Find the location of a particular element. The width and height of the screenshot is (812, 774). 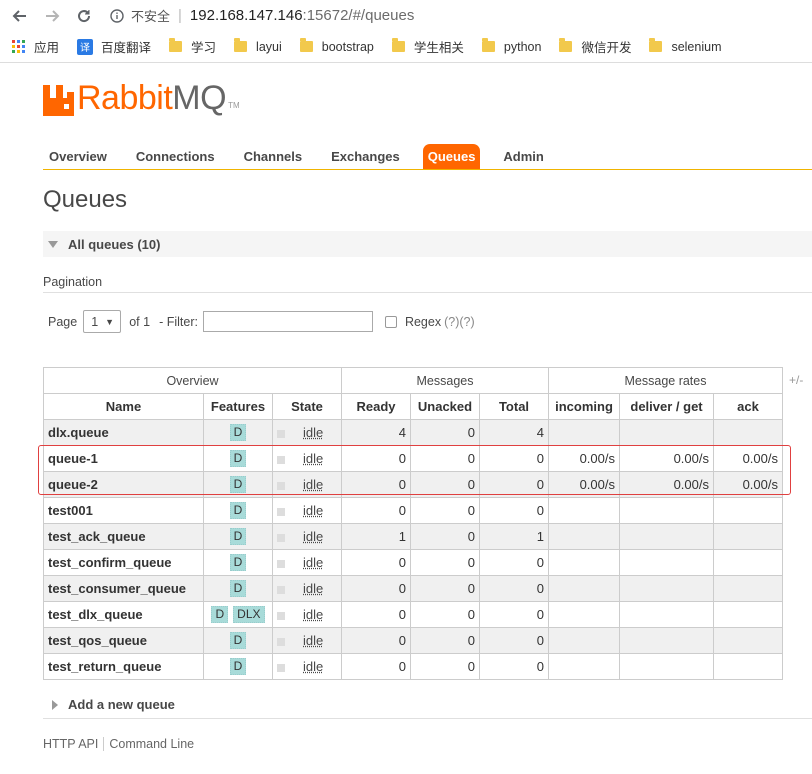

bookmark-item: 学习 is located at coordinates (192, 46).